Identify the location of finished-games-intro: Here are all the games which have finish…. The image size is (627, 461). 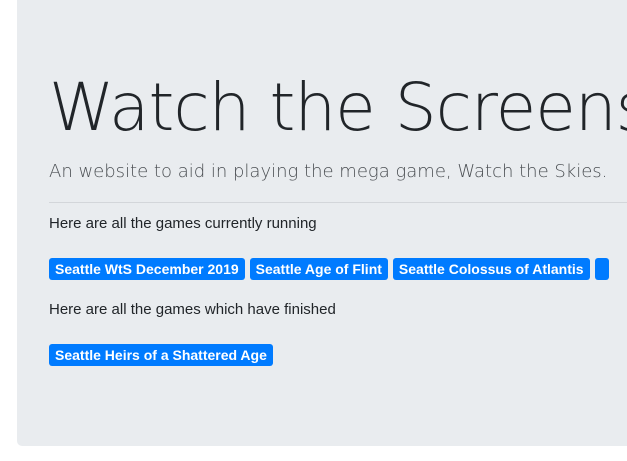
(192, 309).